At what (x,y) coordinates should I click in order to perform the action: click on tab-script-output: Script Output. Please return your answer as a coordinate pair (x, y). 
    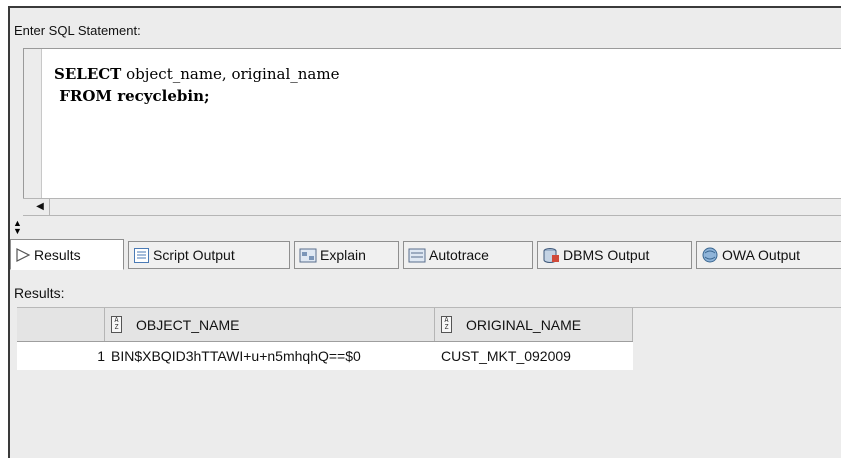
    Looking at the image, I should click on (209, 255).